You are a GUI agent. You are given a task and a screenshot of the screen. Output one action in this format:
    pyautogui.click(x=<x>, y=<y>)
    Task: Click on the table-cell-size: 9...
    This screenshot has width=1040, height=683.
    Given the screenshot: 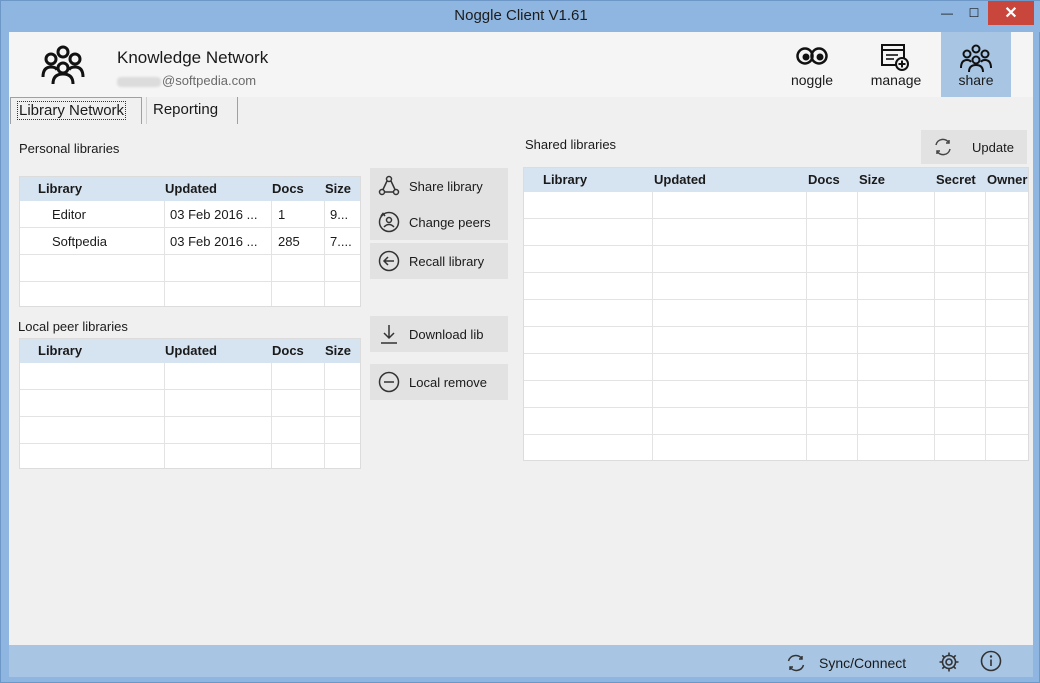 What is the action you would take?
    pyautogui.click(x=339, y=214)
    